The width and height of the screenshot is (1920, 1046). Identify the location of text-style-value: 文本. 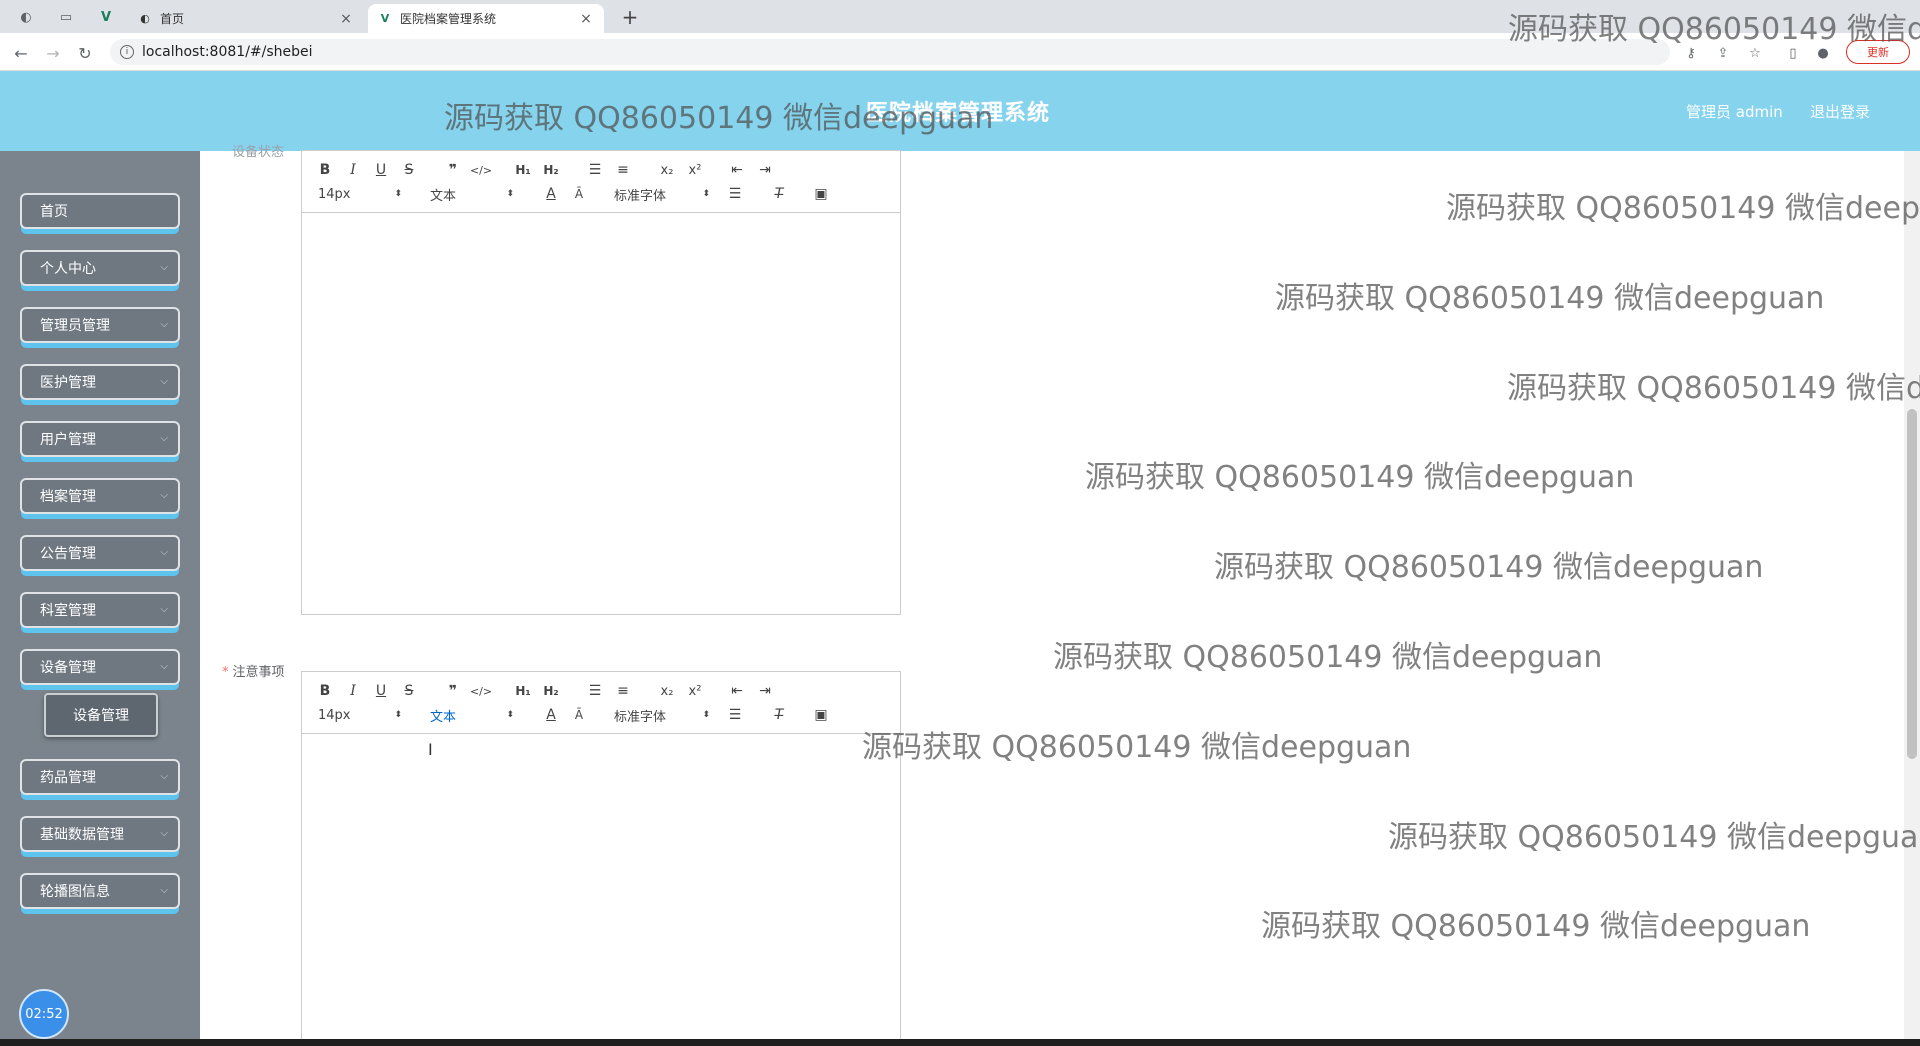
(443, 717).